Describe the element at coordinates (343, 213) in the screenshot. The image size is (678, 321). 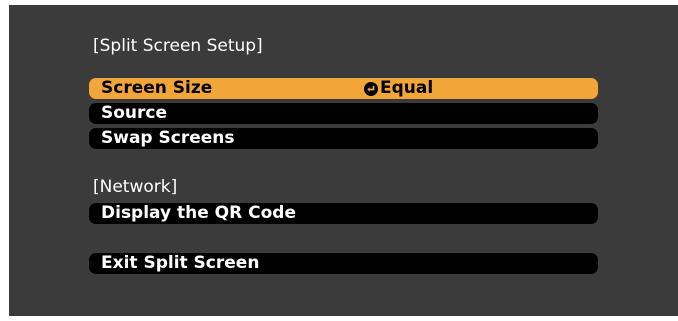
I see `menu-item-display-qr-code: Display the QR Code` at that location.